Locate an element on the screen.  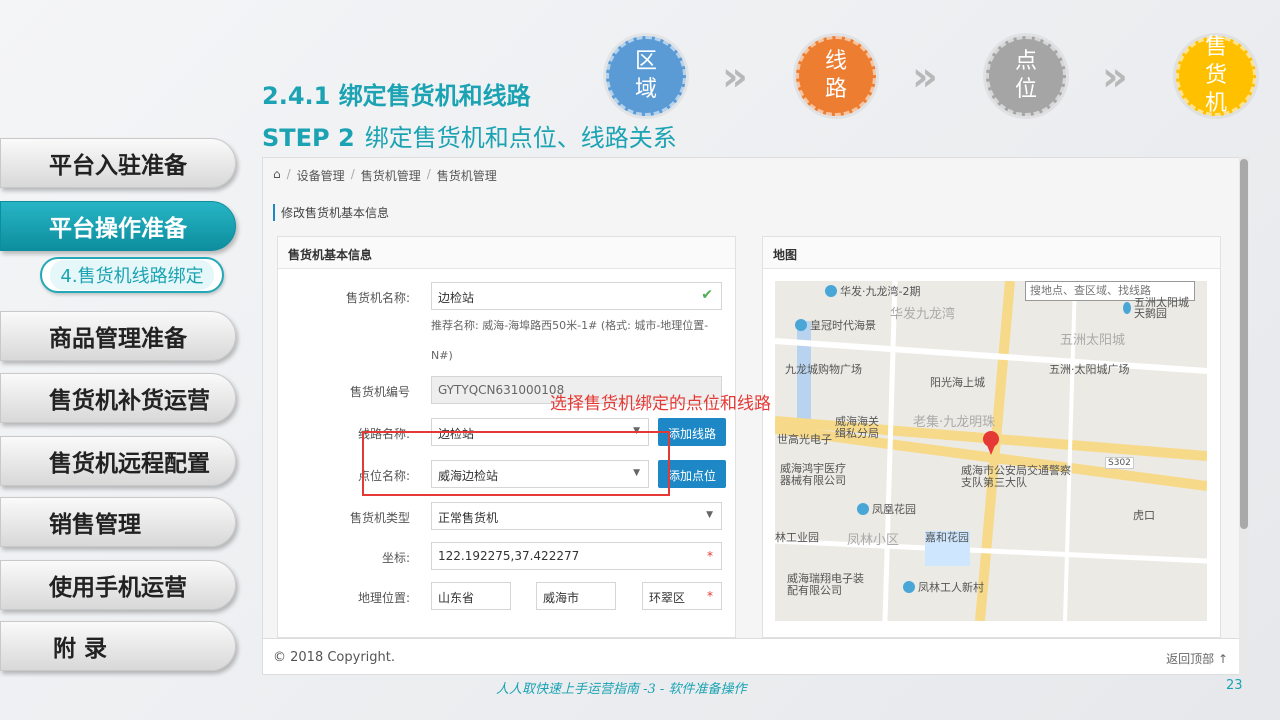
map-label-text: 威海鸿宇医疗器械有限公司 is located at coordinates (813, 474).